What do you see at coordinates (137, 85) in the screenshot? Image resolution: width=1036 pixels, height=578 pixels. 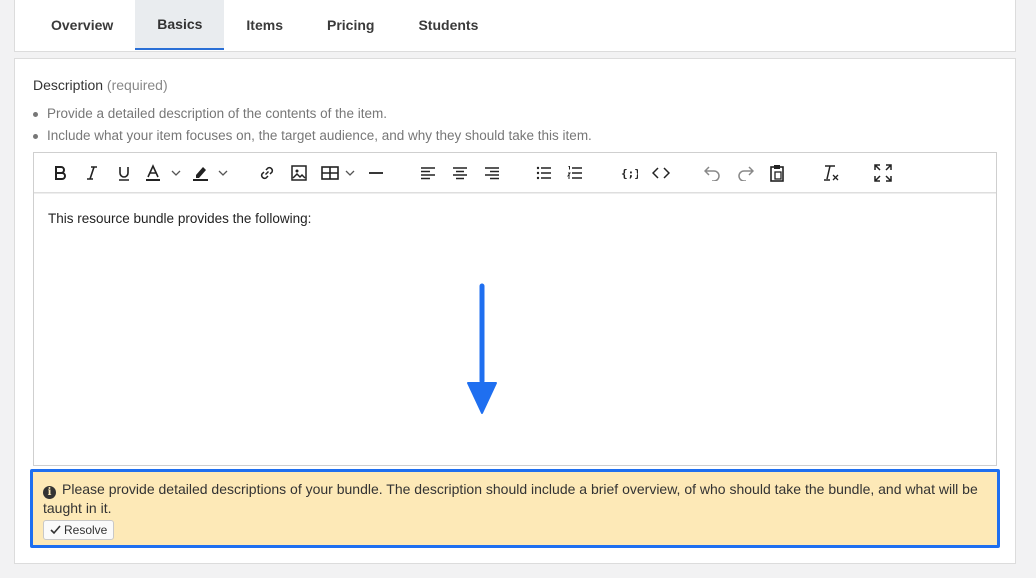 I see `required-indicator: (required)` at bounding box center [137, 85].